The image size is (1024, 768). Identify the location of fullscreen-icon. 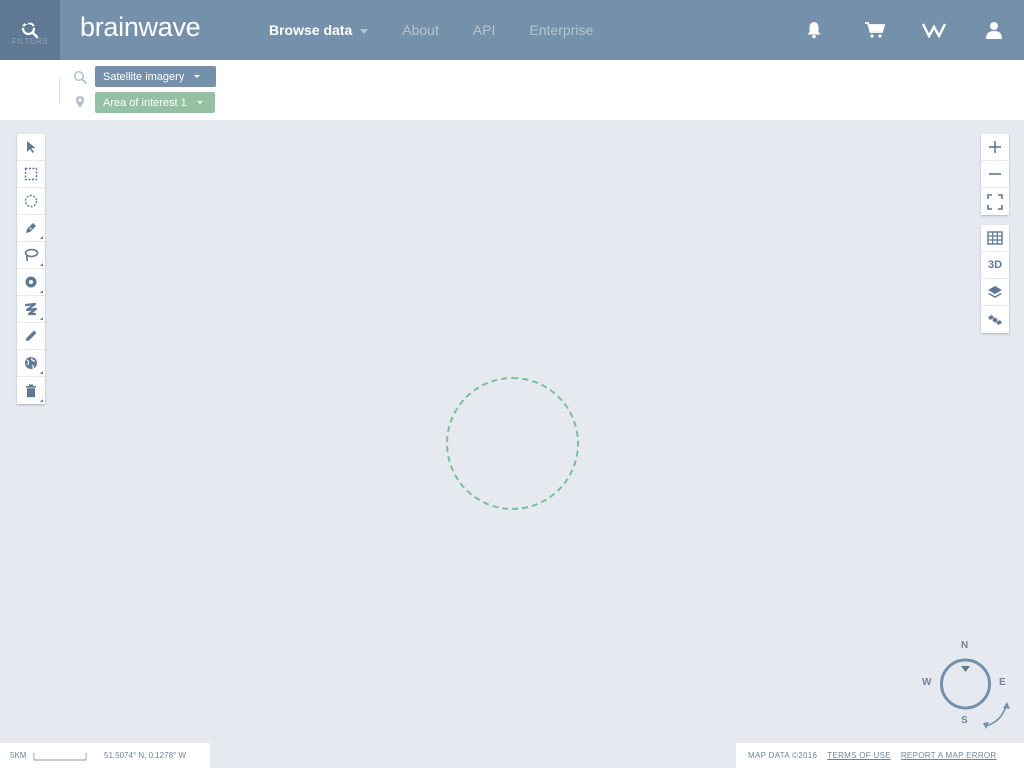
(995, 201).